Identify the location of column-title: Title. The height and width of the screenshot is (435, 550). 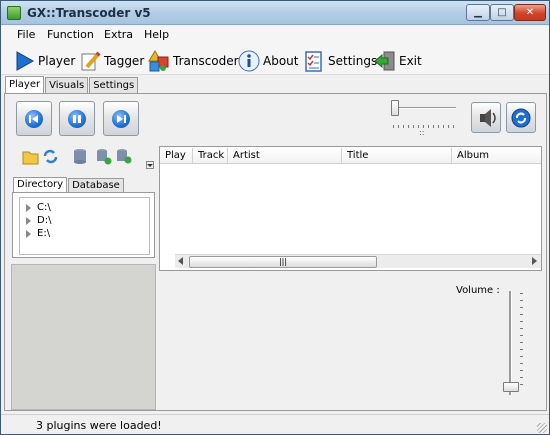
(397, 156).